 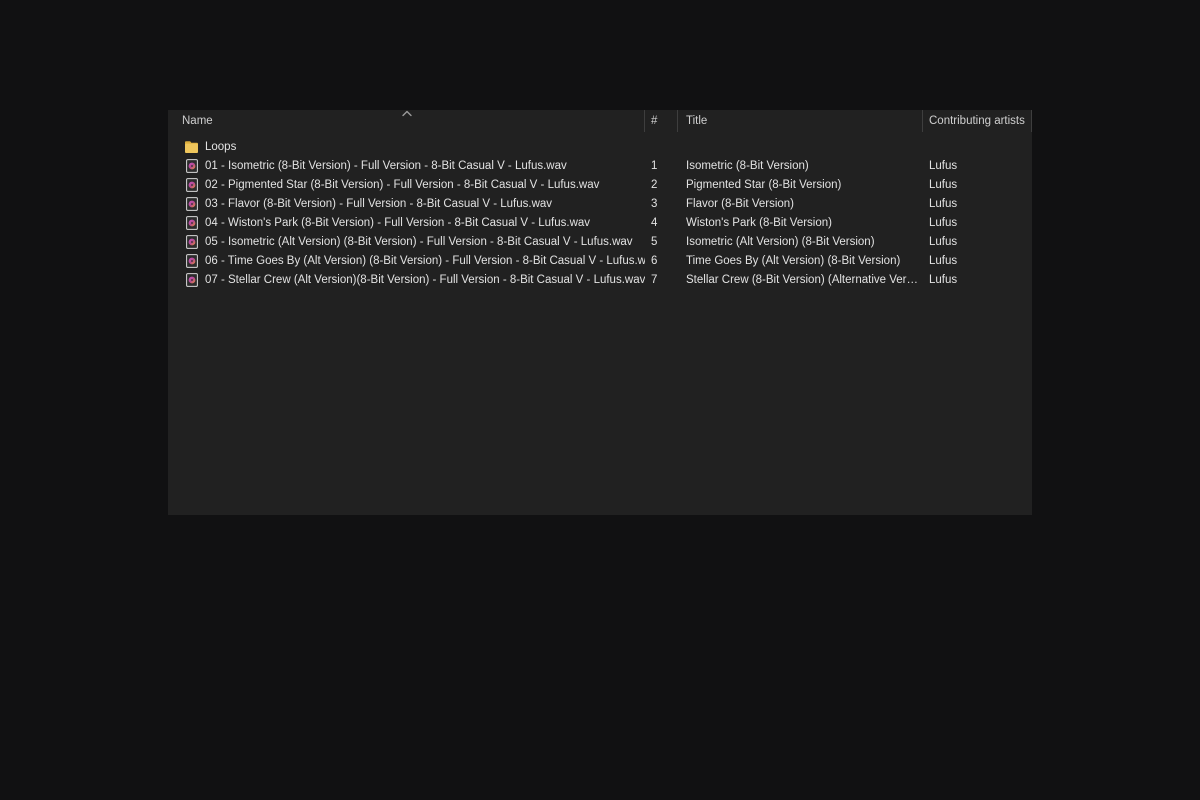 I want to click on sort-ascending-chevron-icon, so click(x=407, y=113).